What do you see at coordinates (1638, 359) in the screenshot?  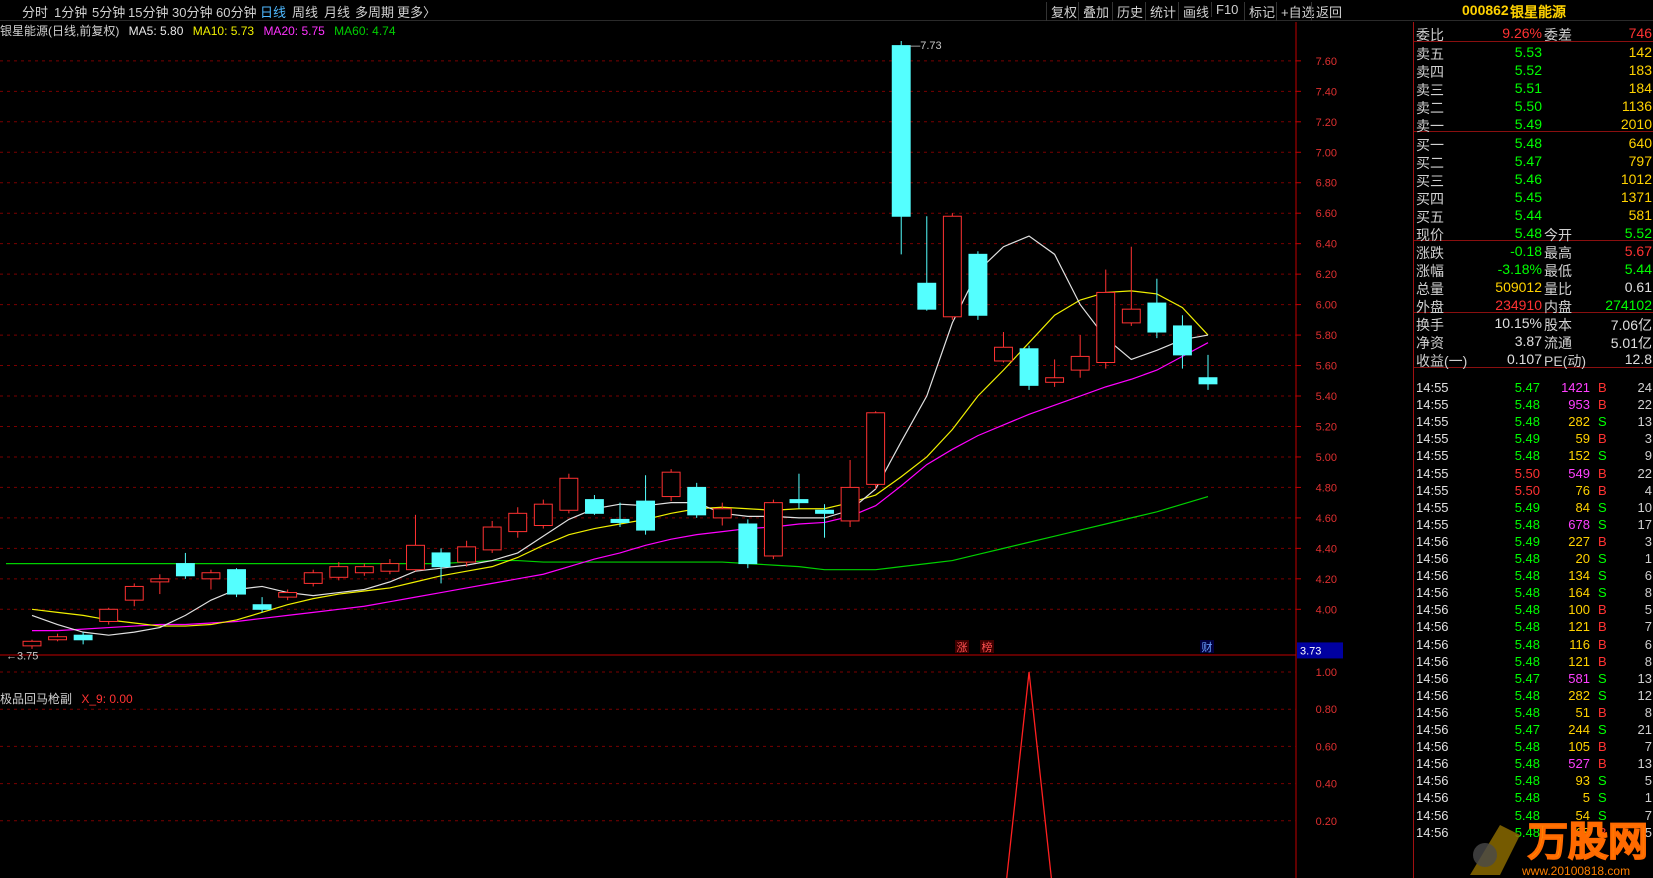 I see `quote-value-2: 12.8` at bounding box center [1638, 359].